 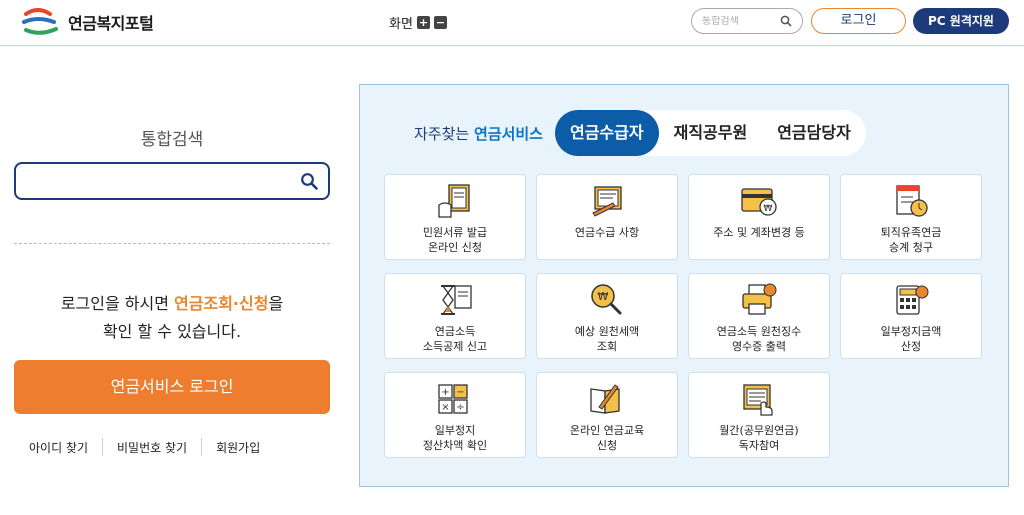 What do you see at coordinates (172, 318) in the screenshot?
I see `login-message: 로그인을 하시면 연금조회·신청을 확인 할 수 있습니다.` at bounding box center [172, 318].